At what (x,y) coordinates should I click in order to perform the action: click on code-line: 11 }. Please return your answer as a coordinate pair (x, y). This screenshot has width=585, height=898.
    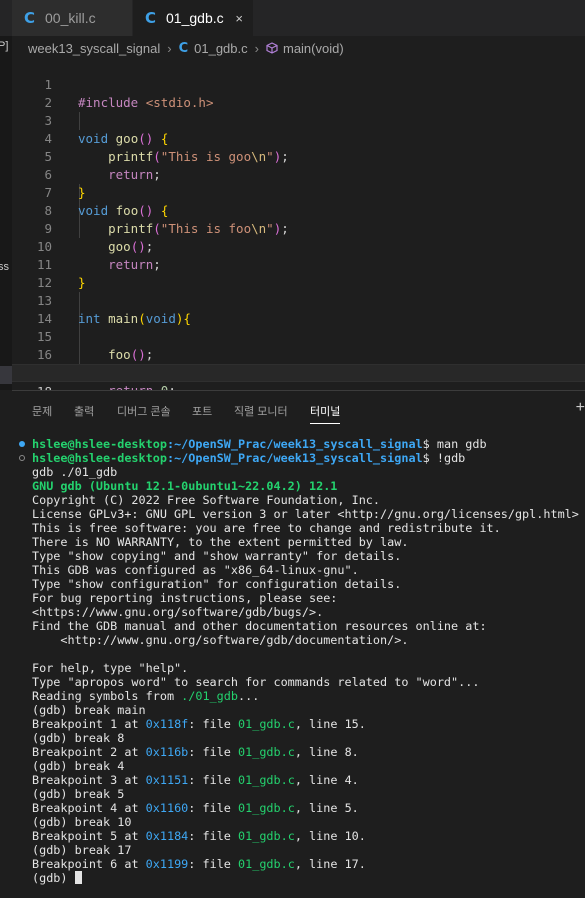
    Looking at the image, I should click on (61, 273).